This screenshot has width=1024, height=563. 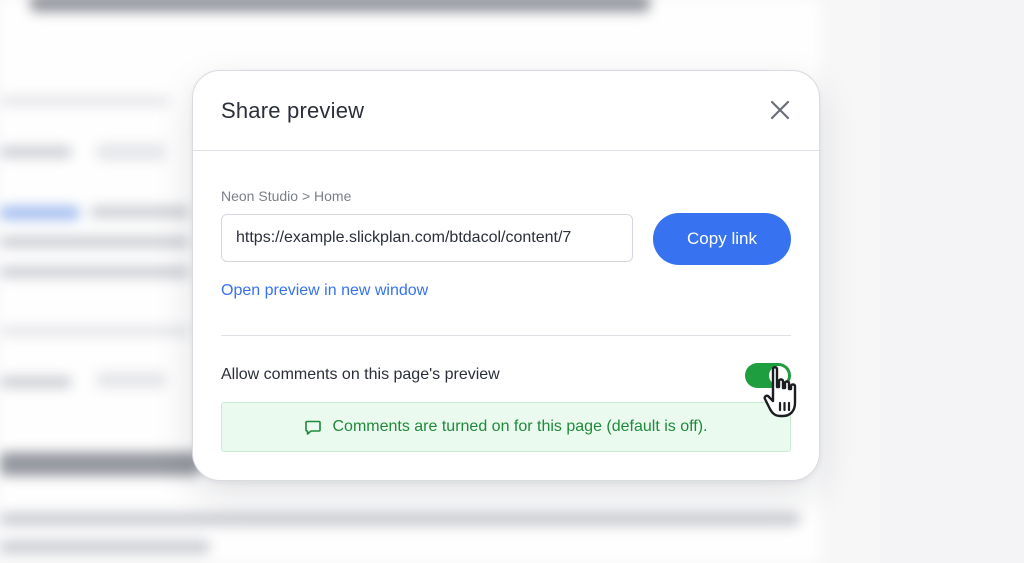 What do you see at coordinates (360, 374) in the screenshot?
I see `allow-comments-label: Allow comments on this page's preview` at bounding box center [360, 374].